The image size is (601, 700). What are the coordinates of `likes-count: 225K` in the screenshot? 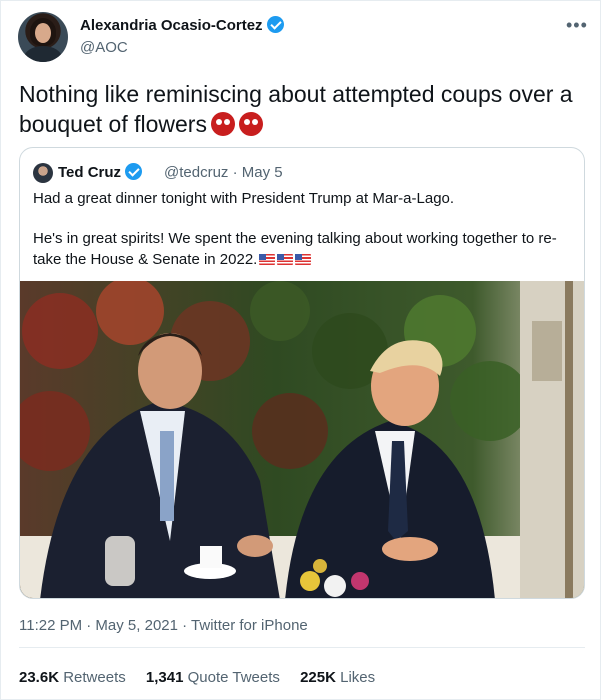 It's located at (318, 677).